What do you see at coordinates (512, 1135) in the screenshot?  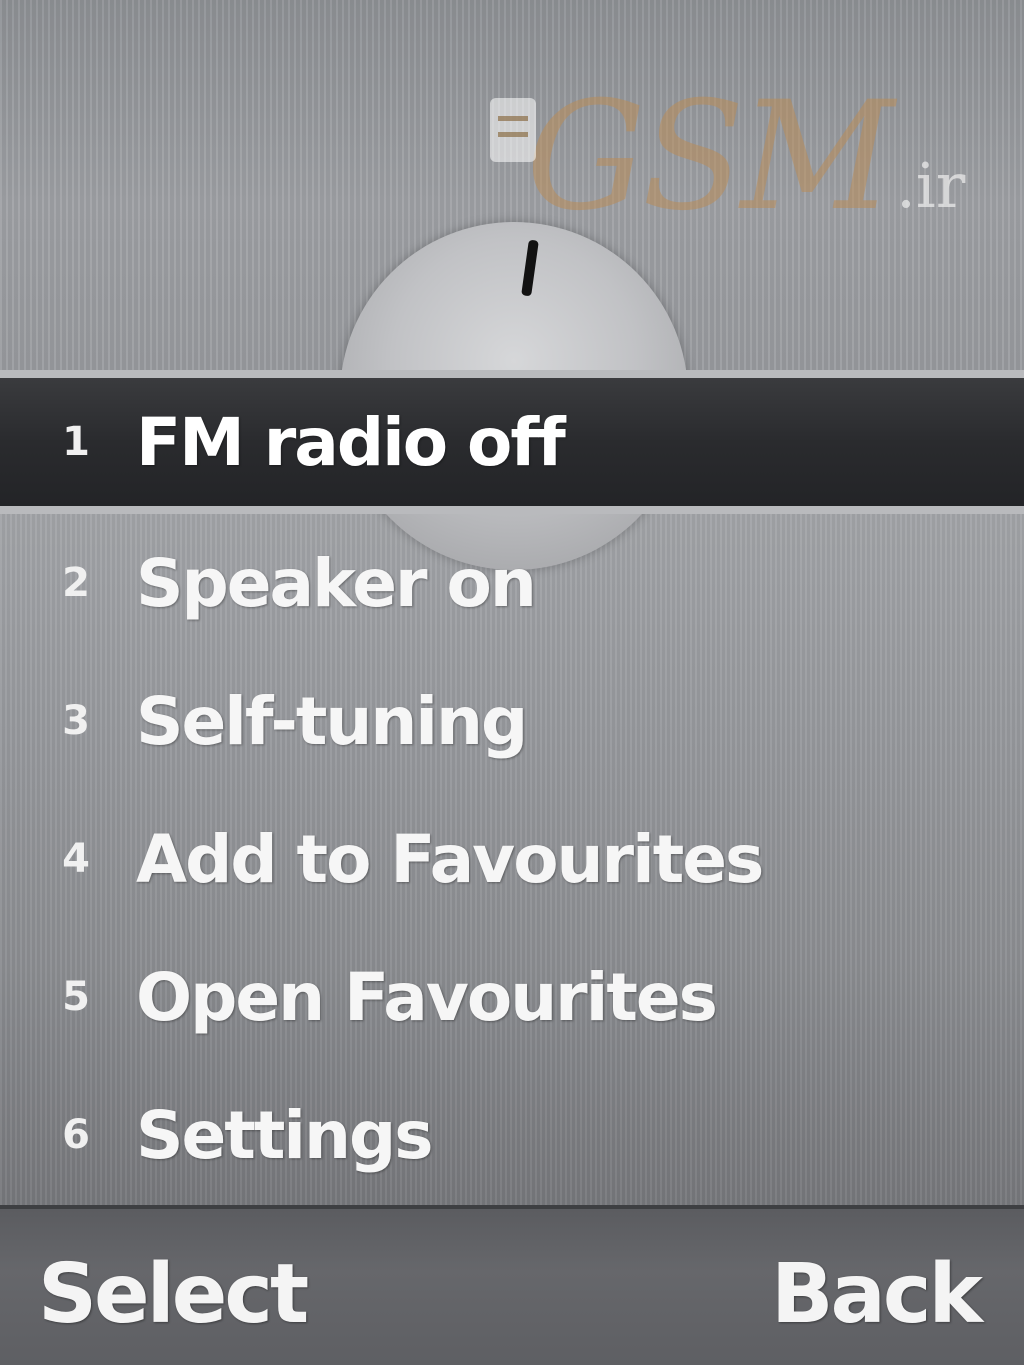 I see `menu-item-settings: 6 Settings` at bounding box center [512, 1135].